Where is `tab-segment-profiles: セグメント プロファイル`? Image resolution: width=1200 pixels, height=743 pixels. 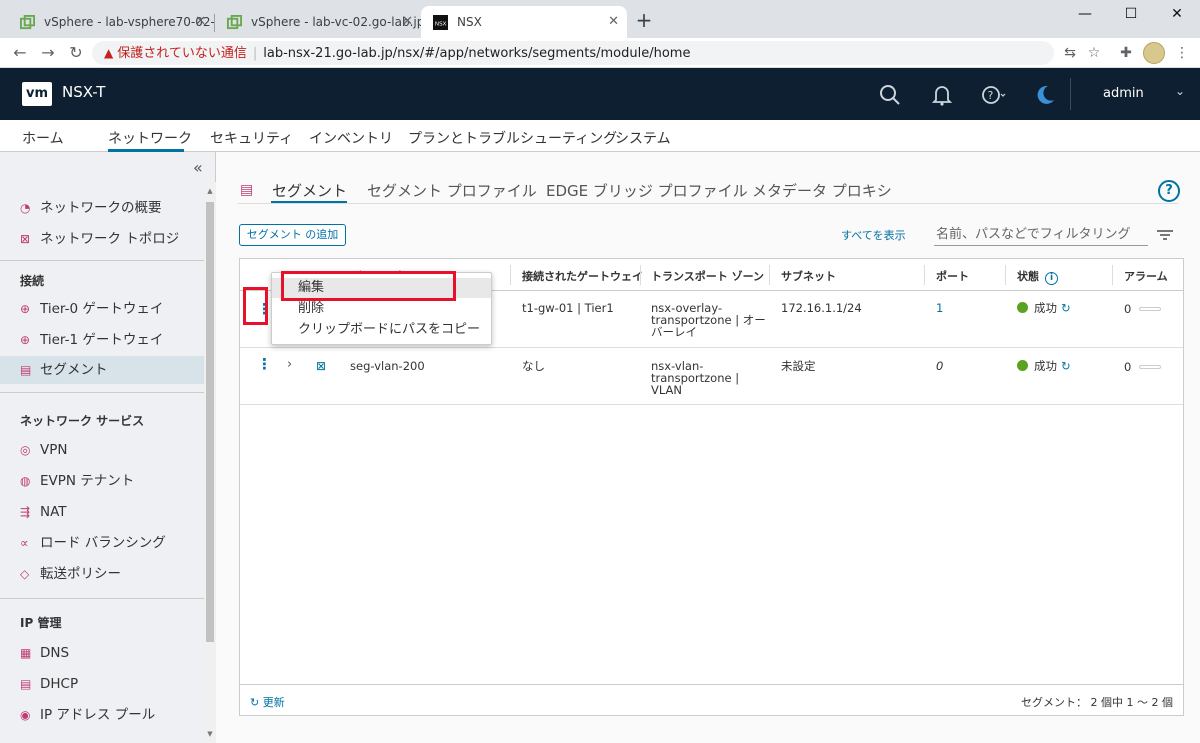 tab-segment-profiles: セグメント プロファイル is located at coordinates (452, 190).